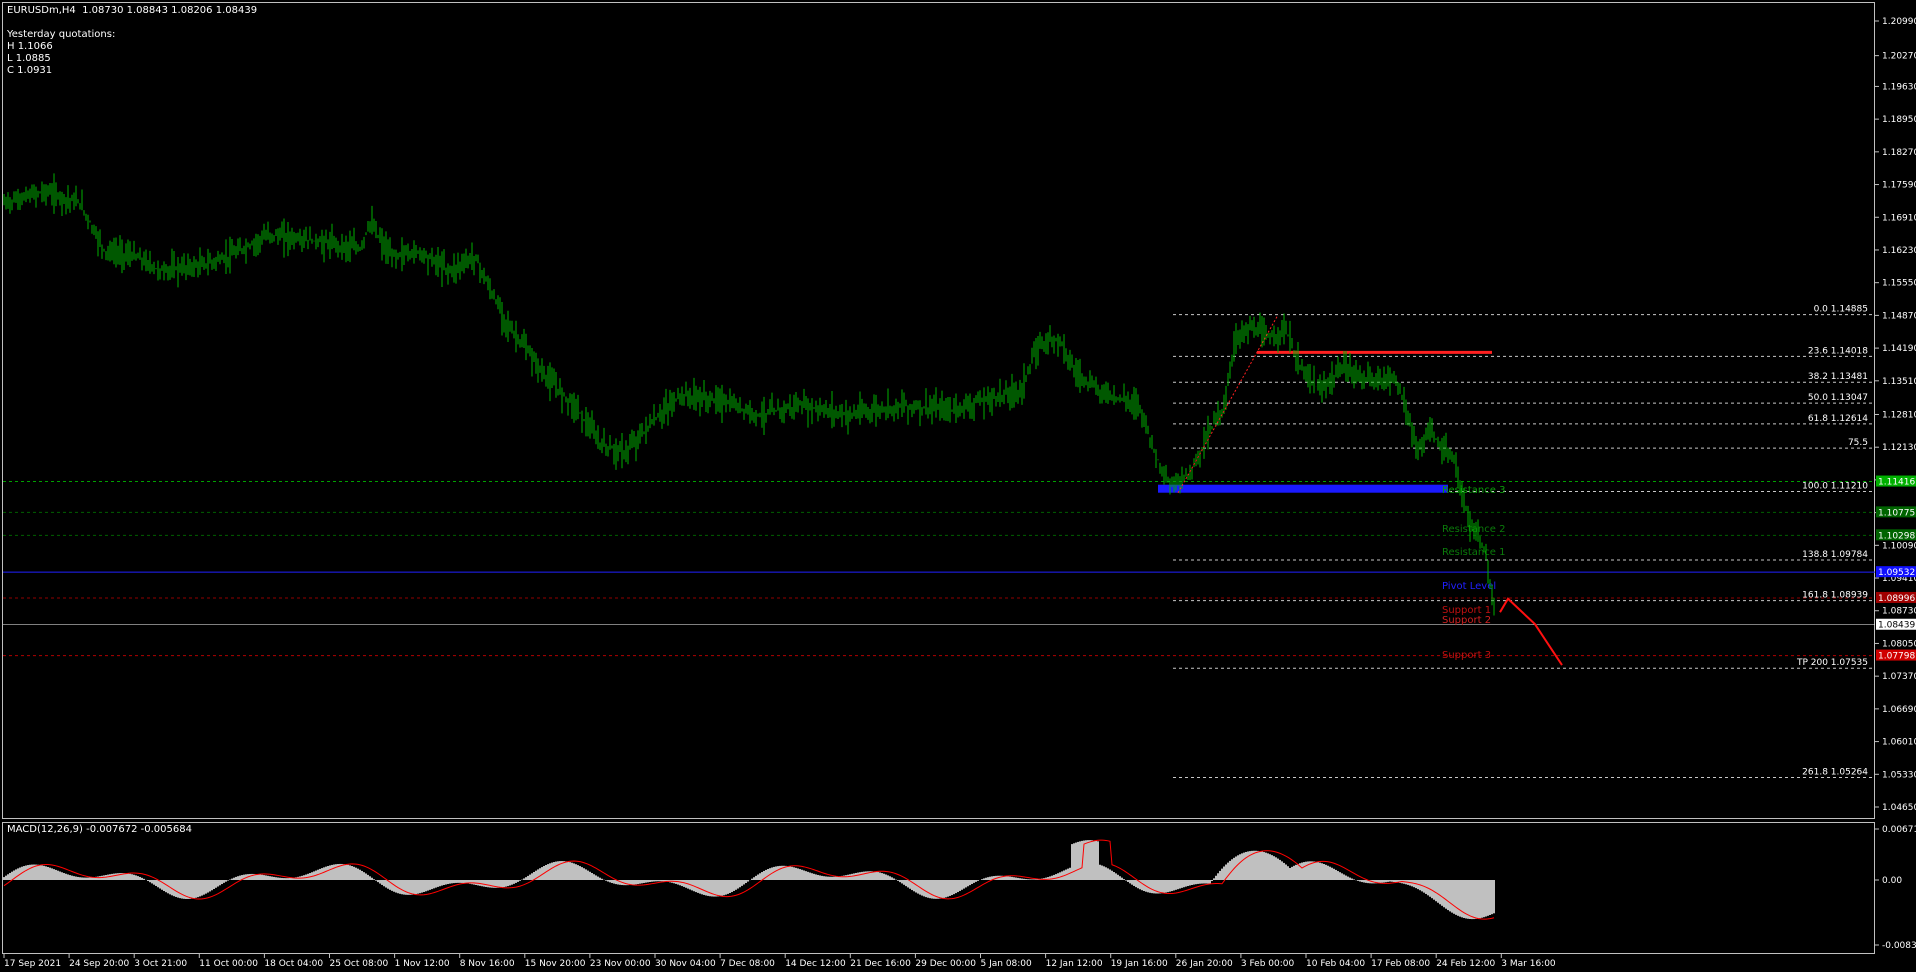 Image resolution: width=1916 pixels, height=972 pixels. Describe the element at coordinates (1838, 351) in the screenshot. I see `fibo-label: 23.6 1.14018` at that location.